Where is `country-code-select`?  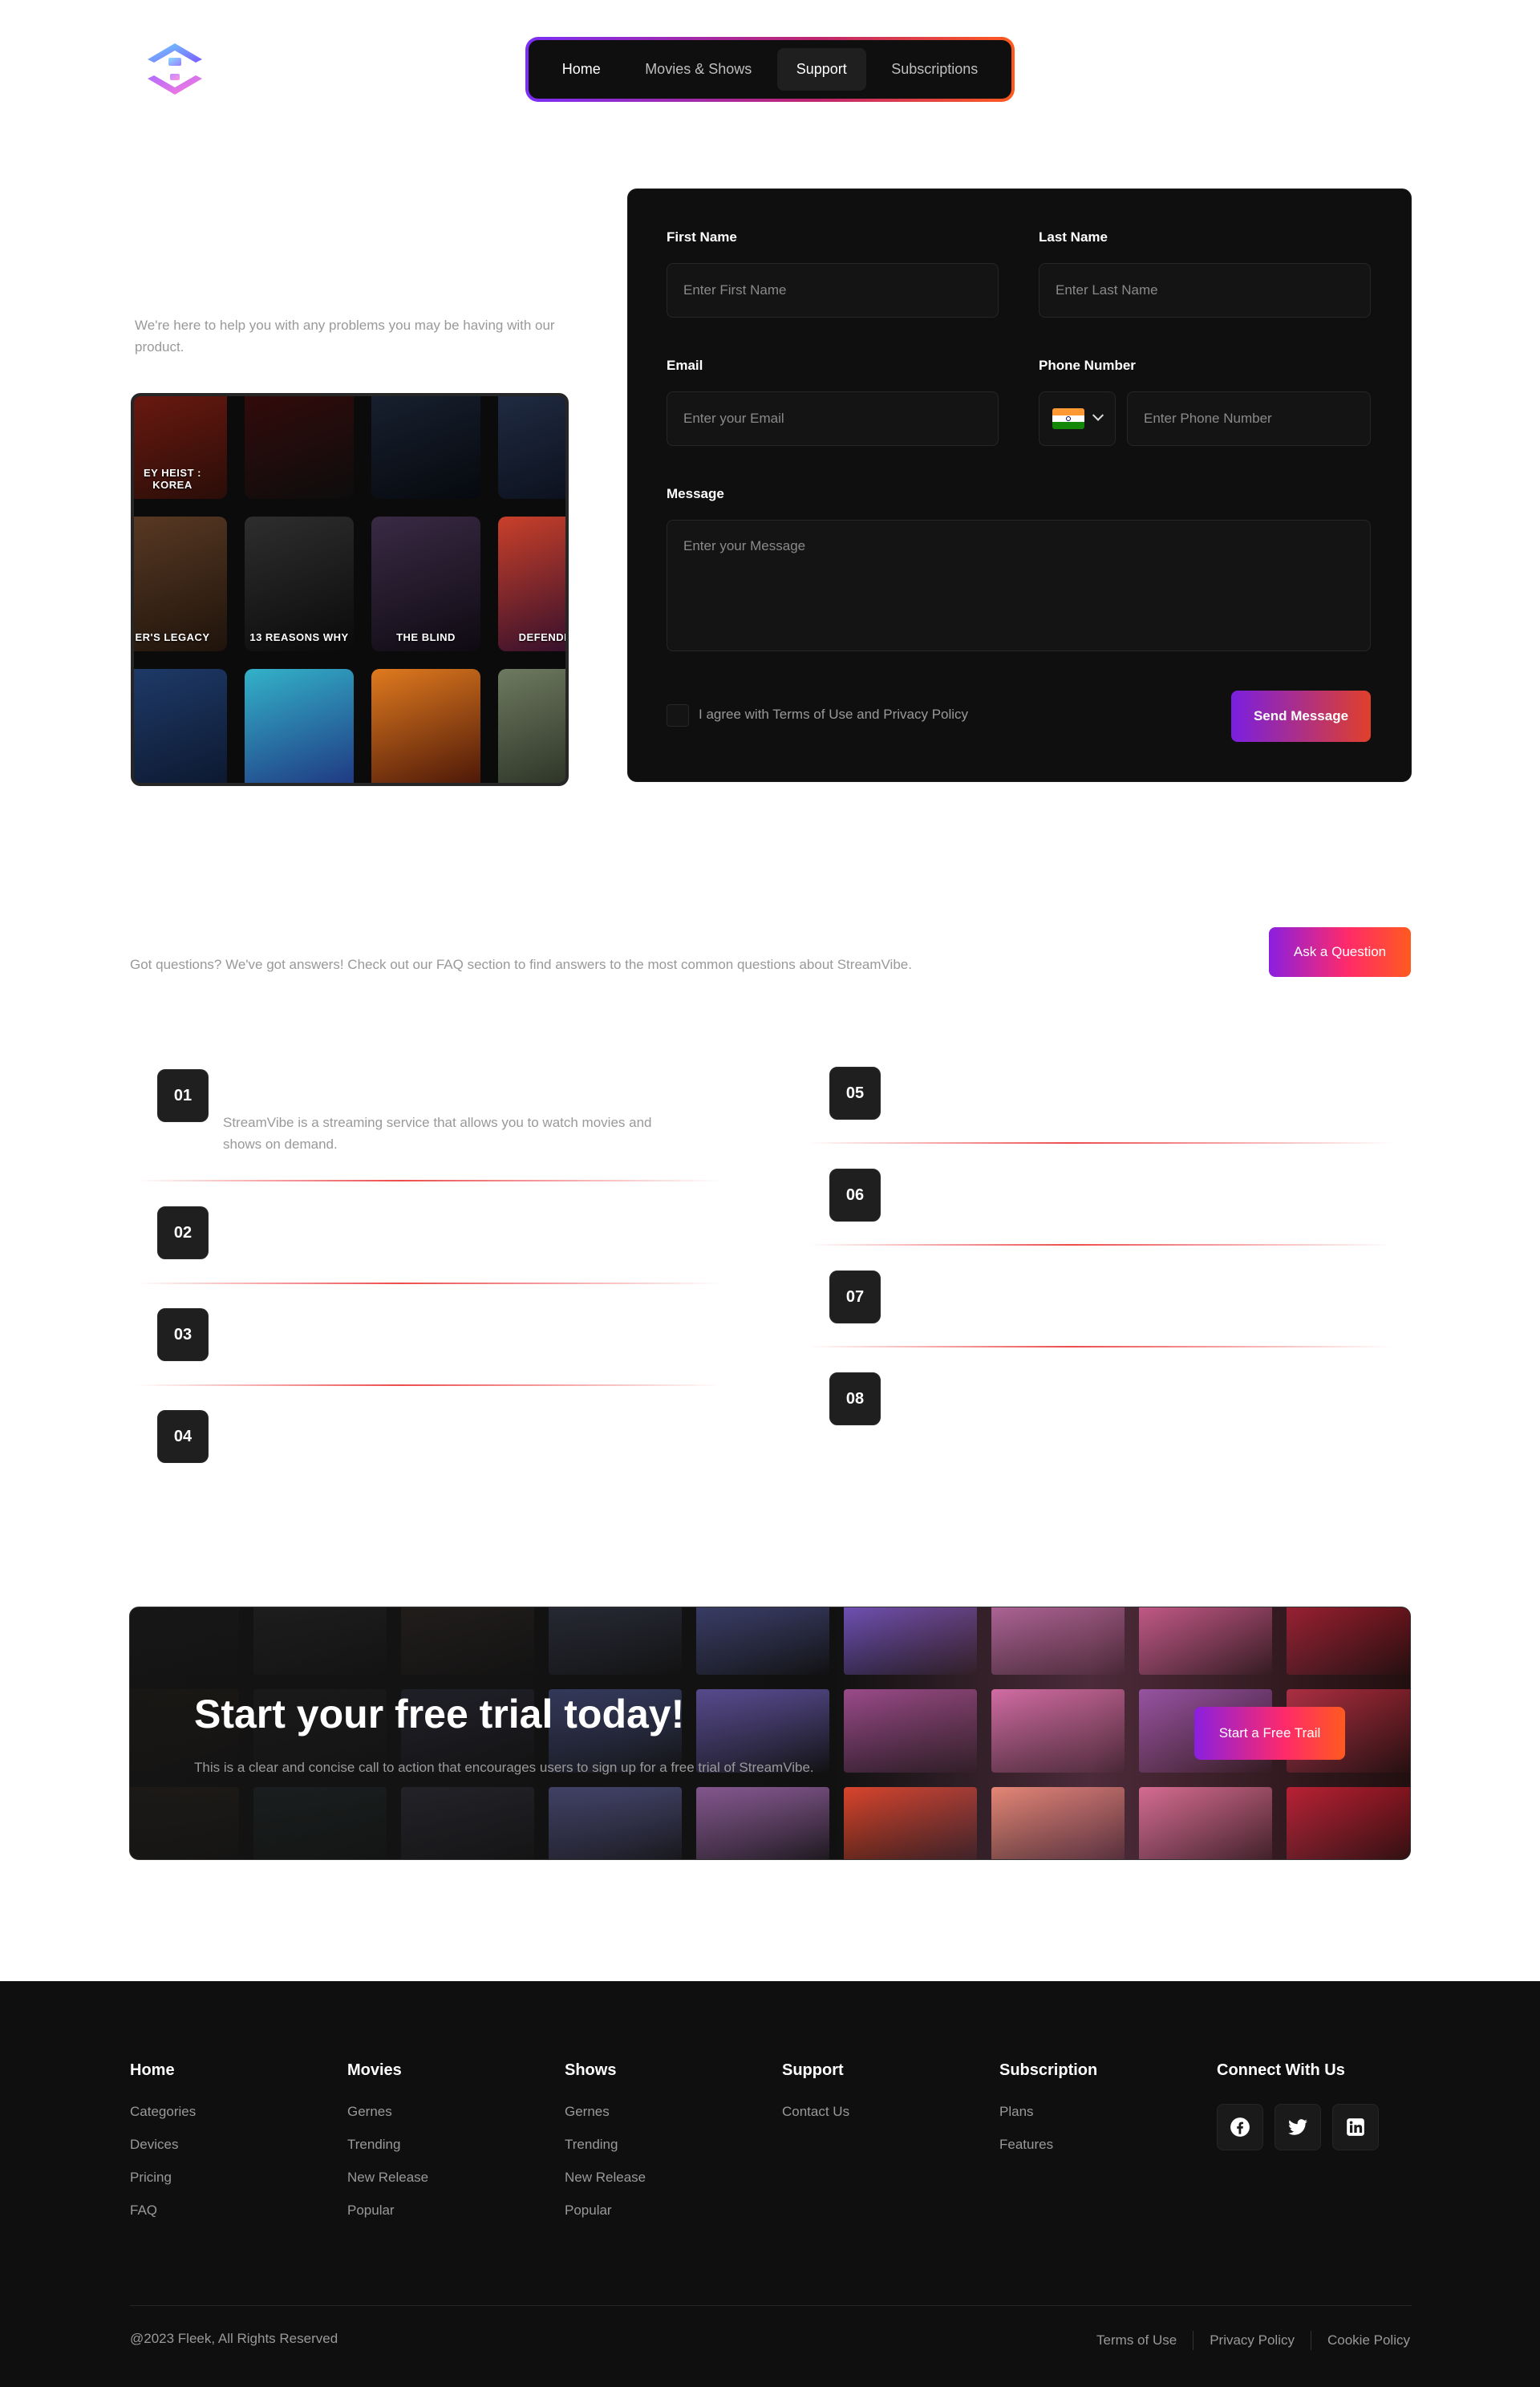
country-code-select is located at coordinates (1077, 418).